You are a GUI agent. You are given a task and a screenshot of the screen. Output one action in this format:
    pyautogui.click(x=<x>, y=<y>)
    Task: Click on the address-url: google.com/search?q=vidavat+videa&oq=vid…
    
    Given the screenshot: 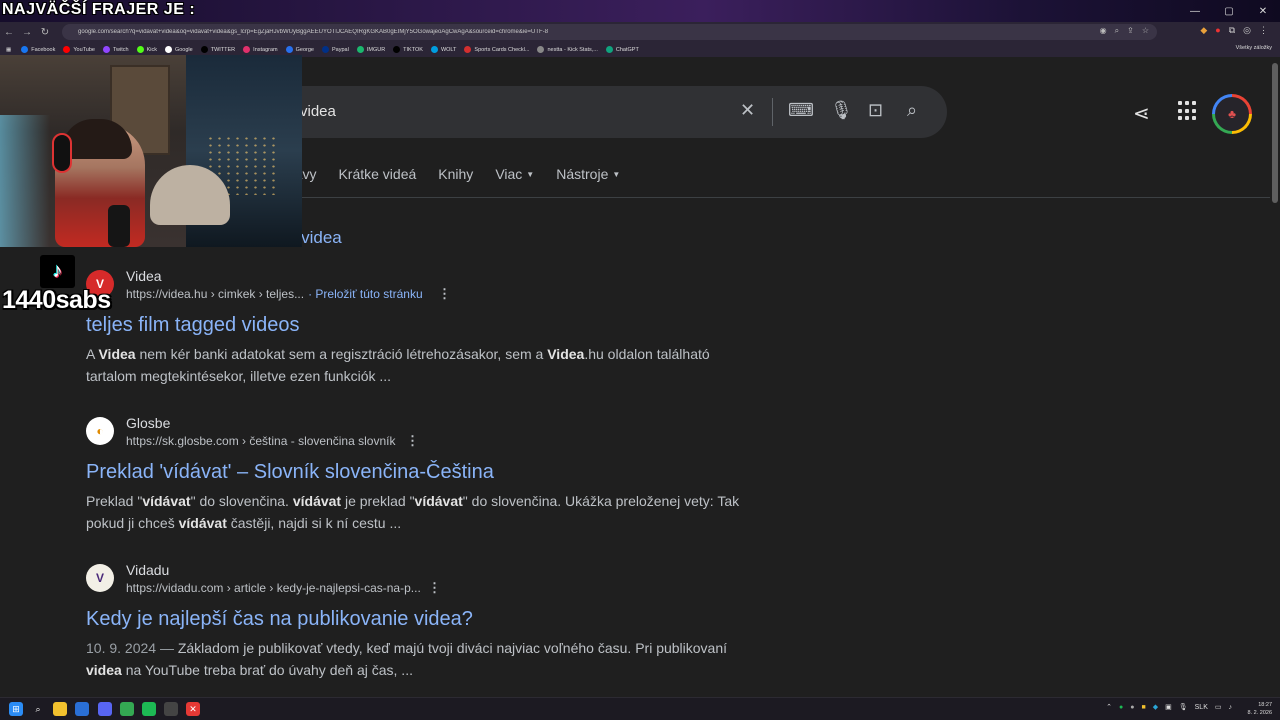 What is the action you would take?
    pyautogui.click(x=313, y=32)
    